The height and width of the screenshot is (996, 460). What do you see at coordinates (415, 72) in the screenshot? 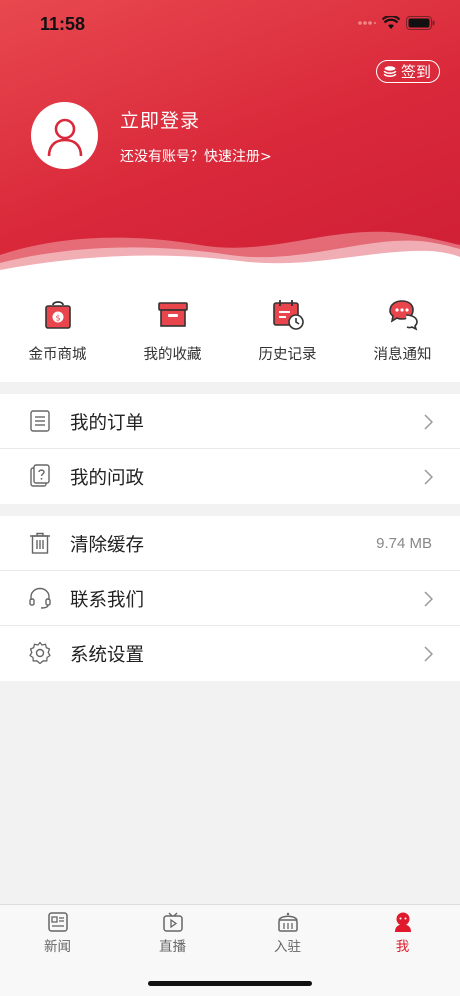
I see `checkin-label: 签到` at bounding box center [415, 72].